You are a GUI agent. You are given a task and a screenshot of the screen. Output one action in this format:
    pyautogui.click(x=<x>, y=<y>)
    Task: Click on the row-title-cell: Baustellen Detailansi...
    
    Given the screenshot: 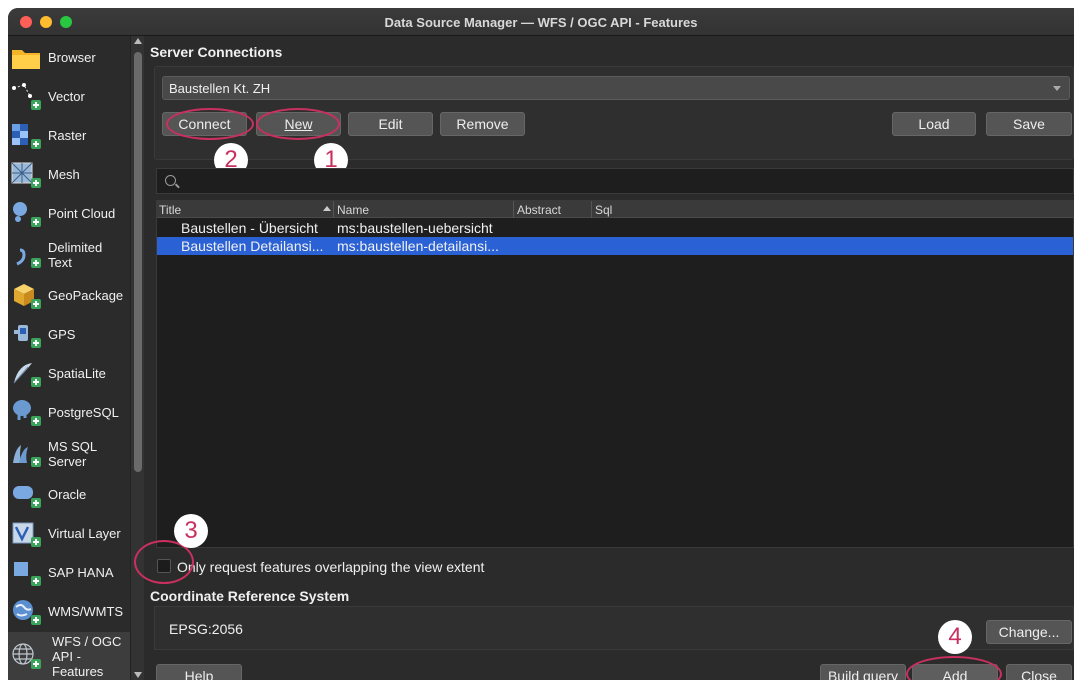 What is the action you would take?
    pyautogui.click(x=252, y=246)
    